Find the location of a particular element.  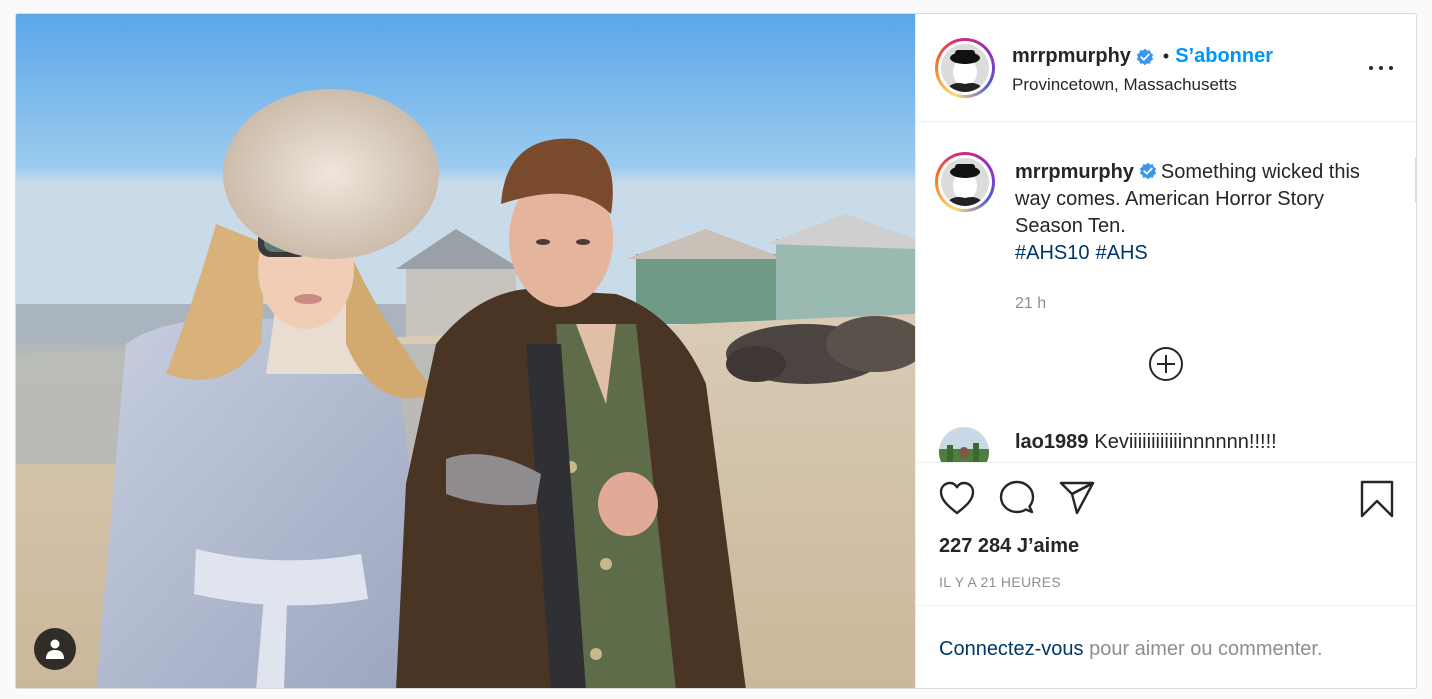

caption-avatar-image is located at coordinates (965, 182).